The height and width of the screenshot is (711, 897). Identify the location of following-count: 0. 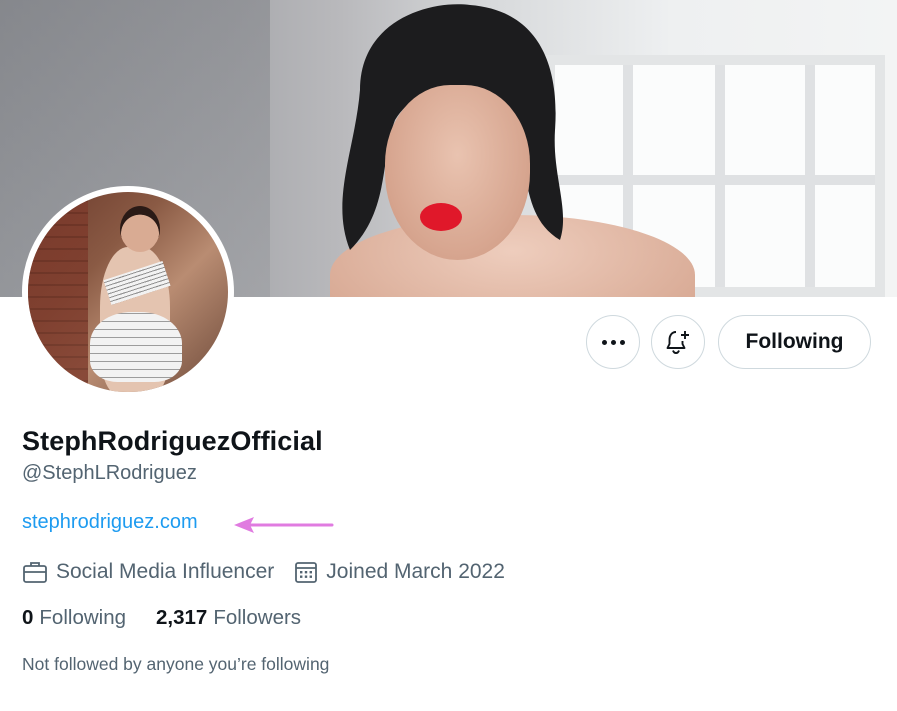
(28, 617).